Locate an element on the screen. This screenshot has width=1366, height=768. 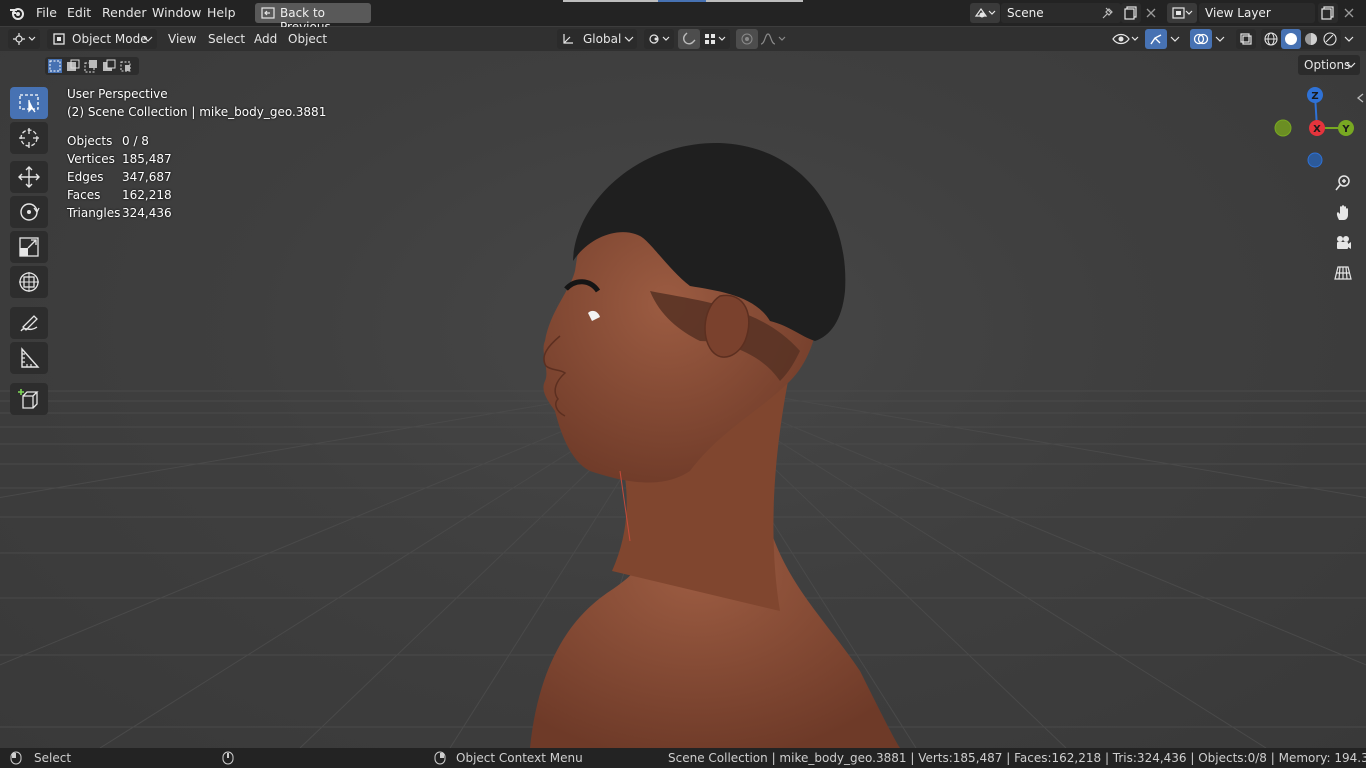
menu-help: Help is located at coordinates (221, 12).